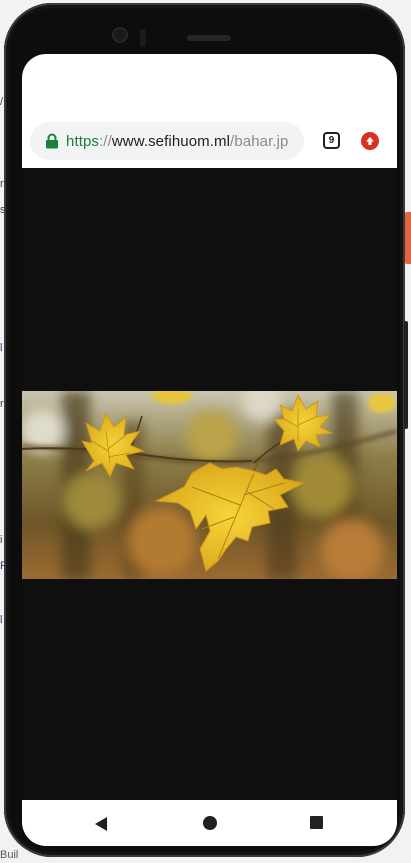 This screenshot has height=863, width=411. What do you see at coordinates (406, 375) in the screenshot?
I see `power-button` at bounding box center [406, 375].